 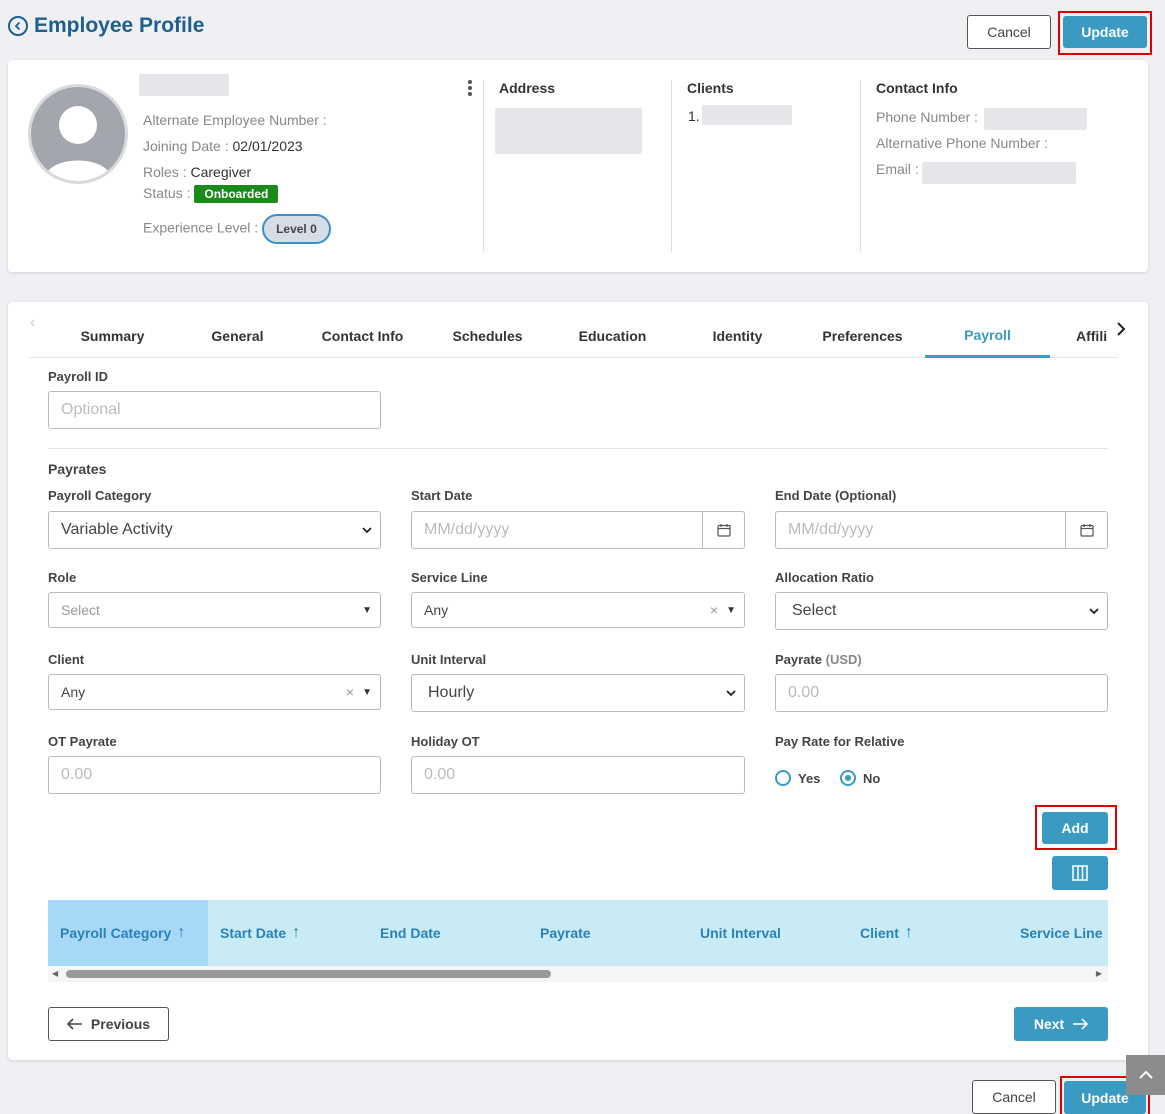 What do you see at coordinates (941, 611) in the screenshot?
I see `allocation-ratio-select: Select` at bounding box center [941, 611].